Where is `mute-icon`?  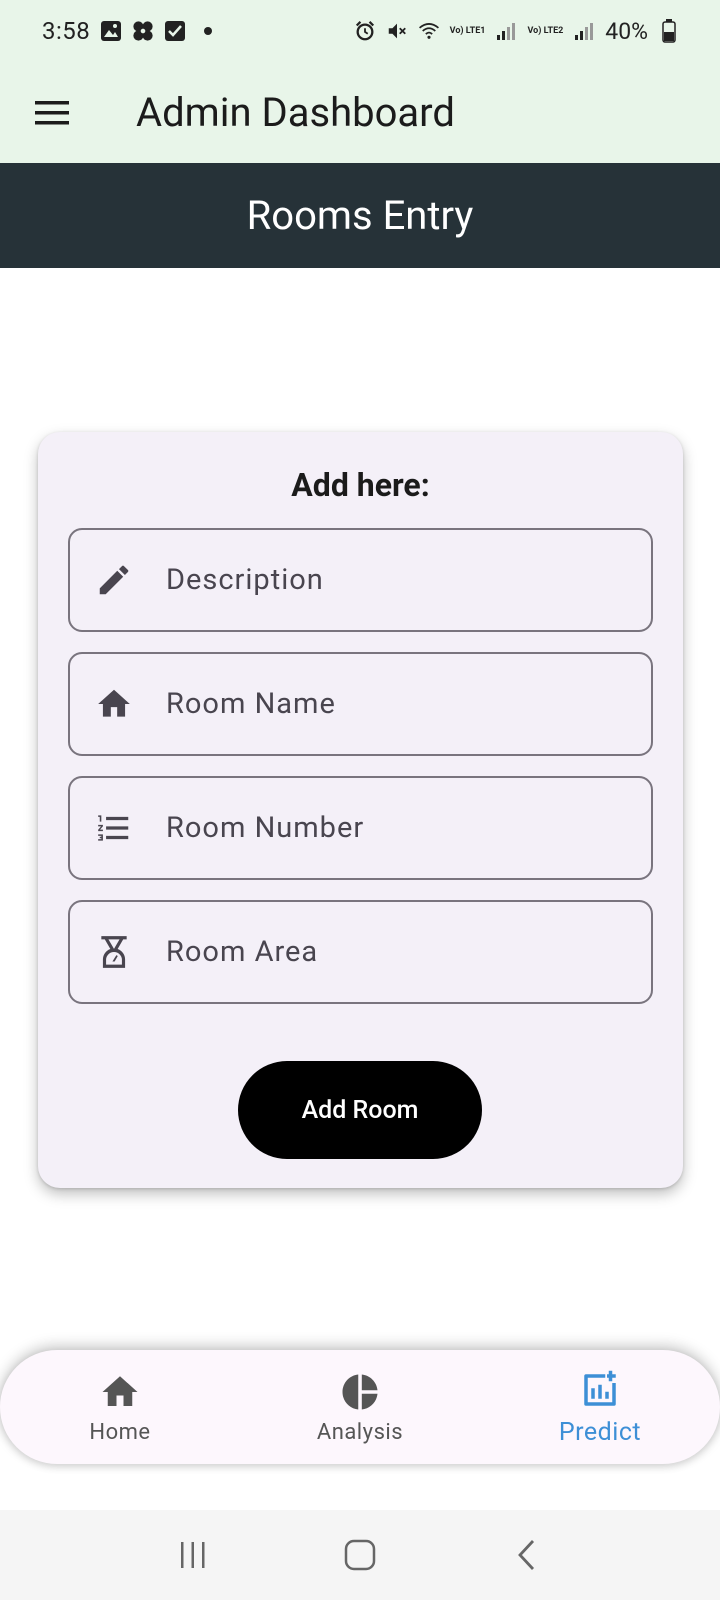 mute-icon is located at coordinates (397, 31).